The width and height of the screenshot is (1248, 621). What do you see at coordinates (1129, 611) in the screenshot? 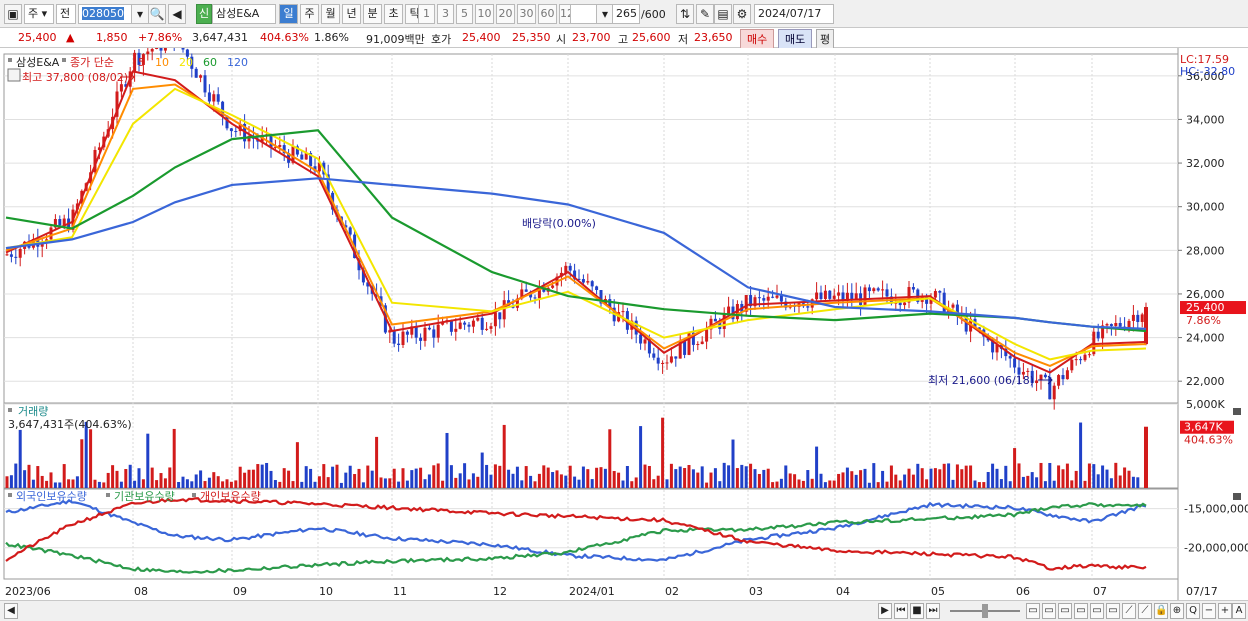
I see `trend-tool-icon: ⟋` at bounding box center [1129, 611].